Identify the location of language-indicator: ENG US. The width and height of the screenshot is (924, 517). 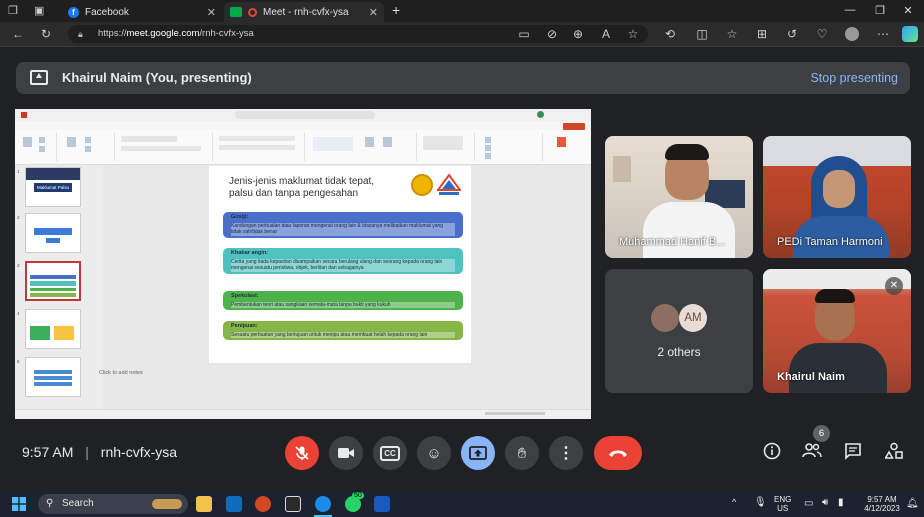
(782, 504).